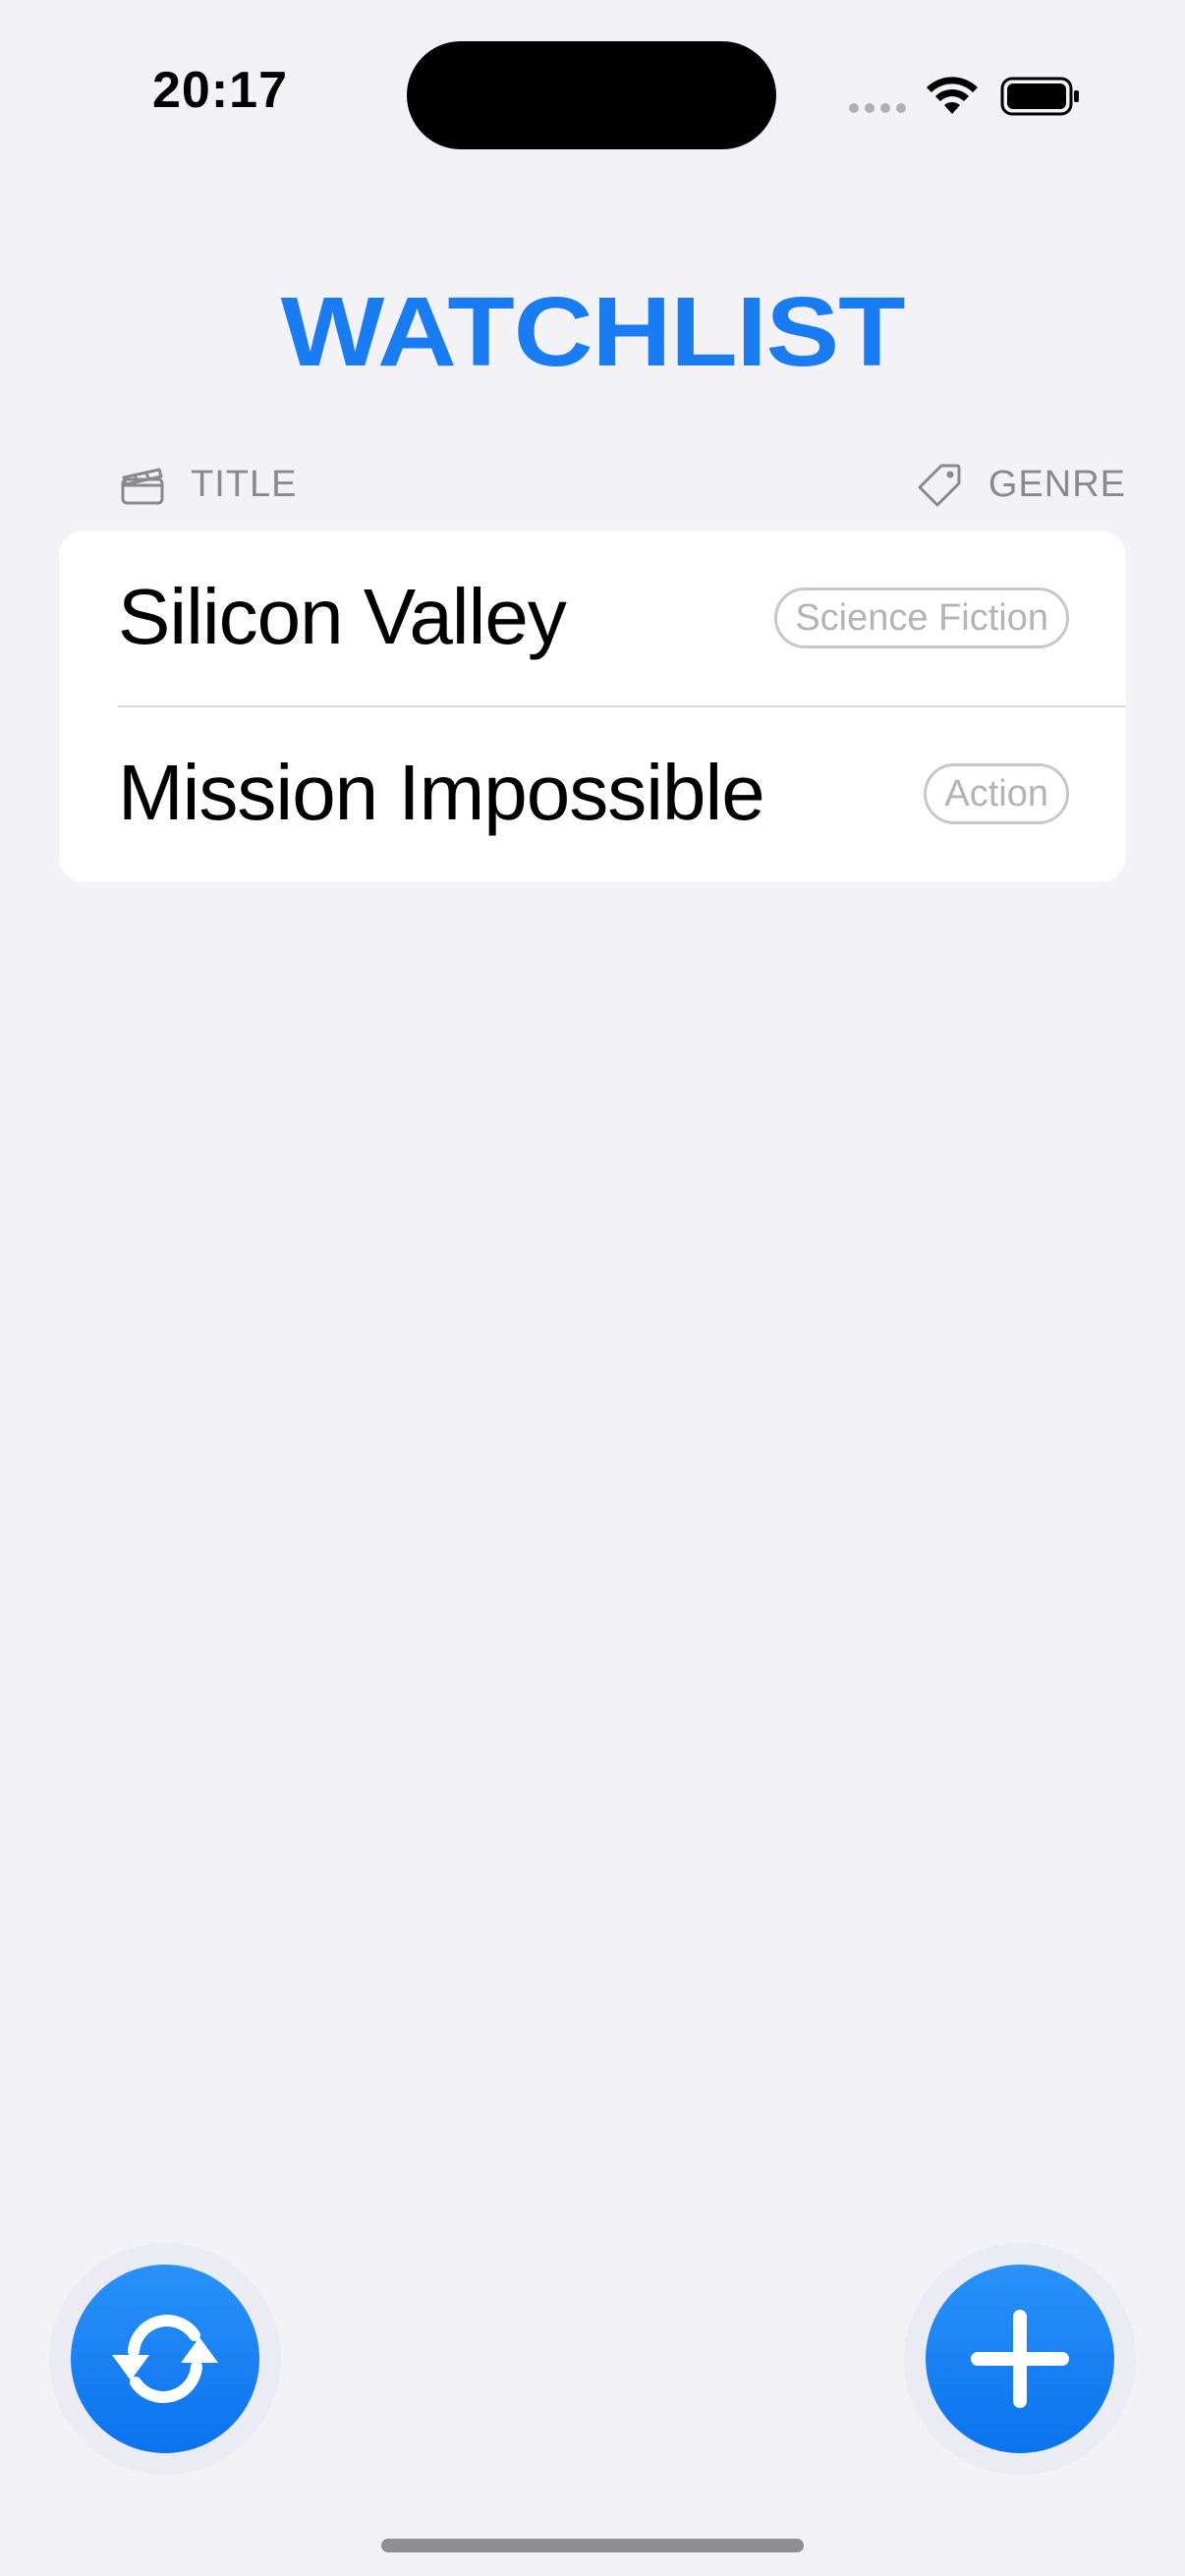 This screenshot has height=2576, width=1185. Describe the element at coordinates (592, 2545) in the screenshot. I see `home-indicator` at that location.